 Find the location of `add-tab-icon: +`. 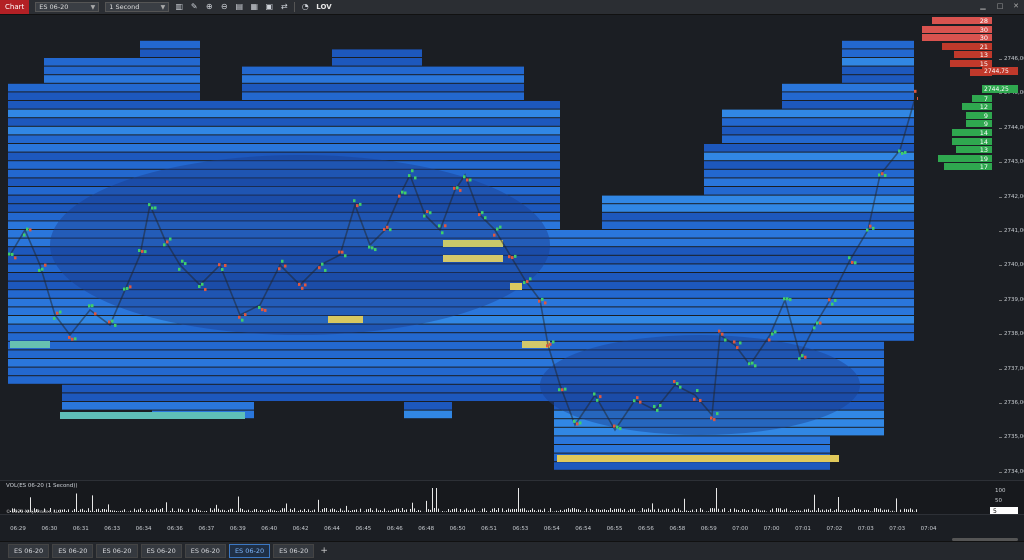

add-tab-icon: + is located at coordinates (324, 551).